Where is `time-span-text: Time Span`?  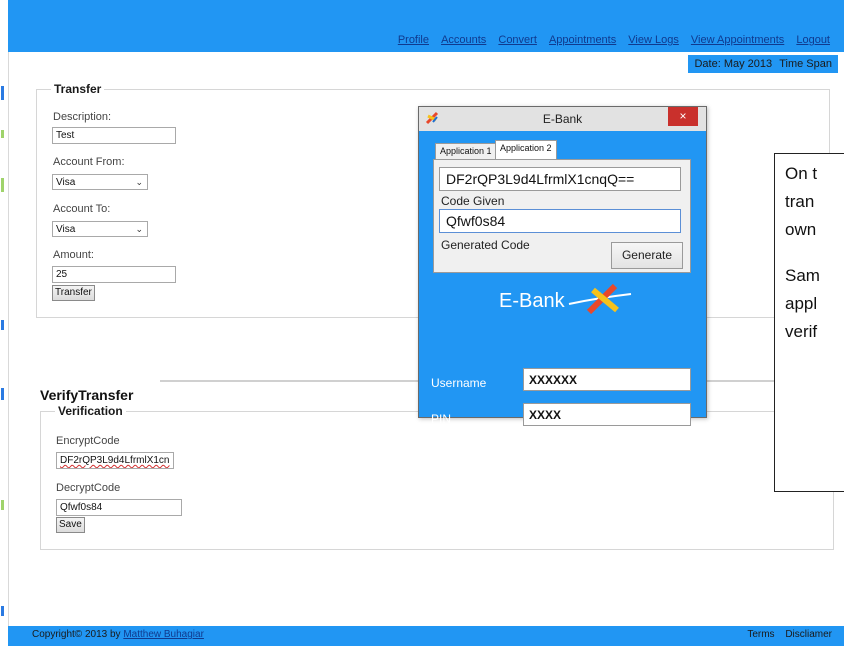
time-span-text: Time Span is located at coordinates (805, 64).